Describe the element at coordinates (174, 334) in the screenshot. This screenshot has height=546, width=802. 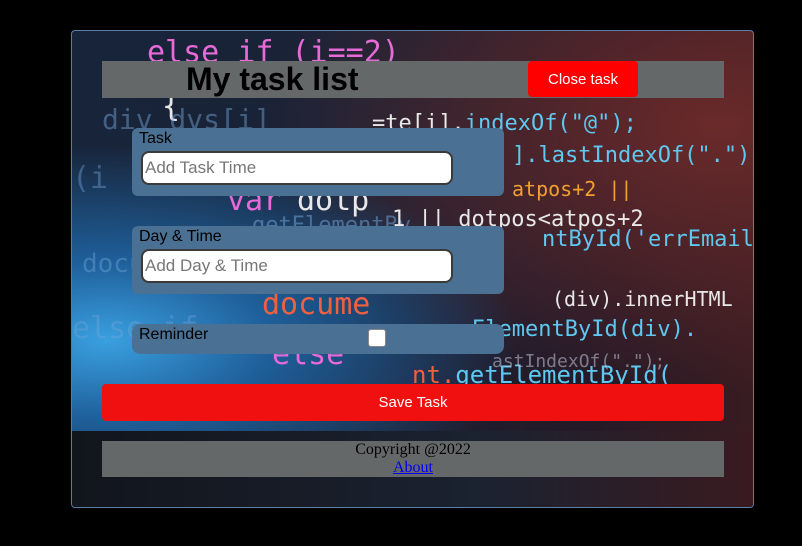
I see `reminder-label: Reminder` at that location.